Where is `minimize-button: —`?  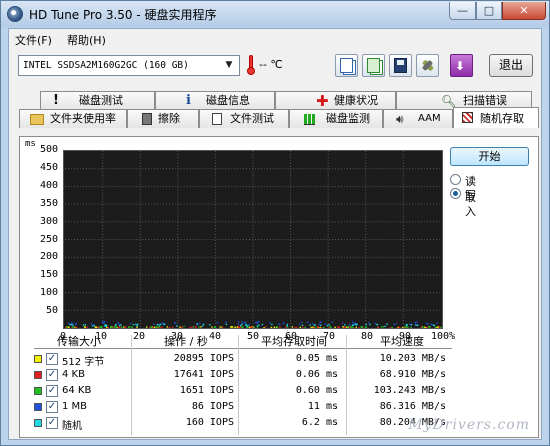 minimize-button: — is located at coordinates (462, 11).